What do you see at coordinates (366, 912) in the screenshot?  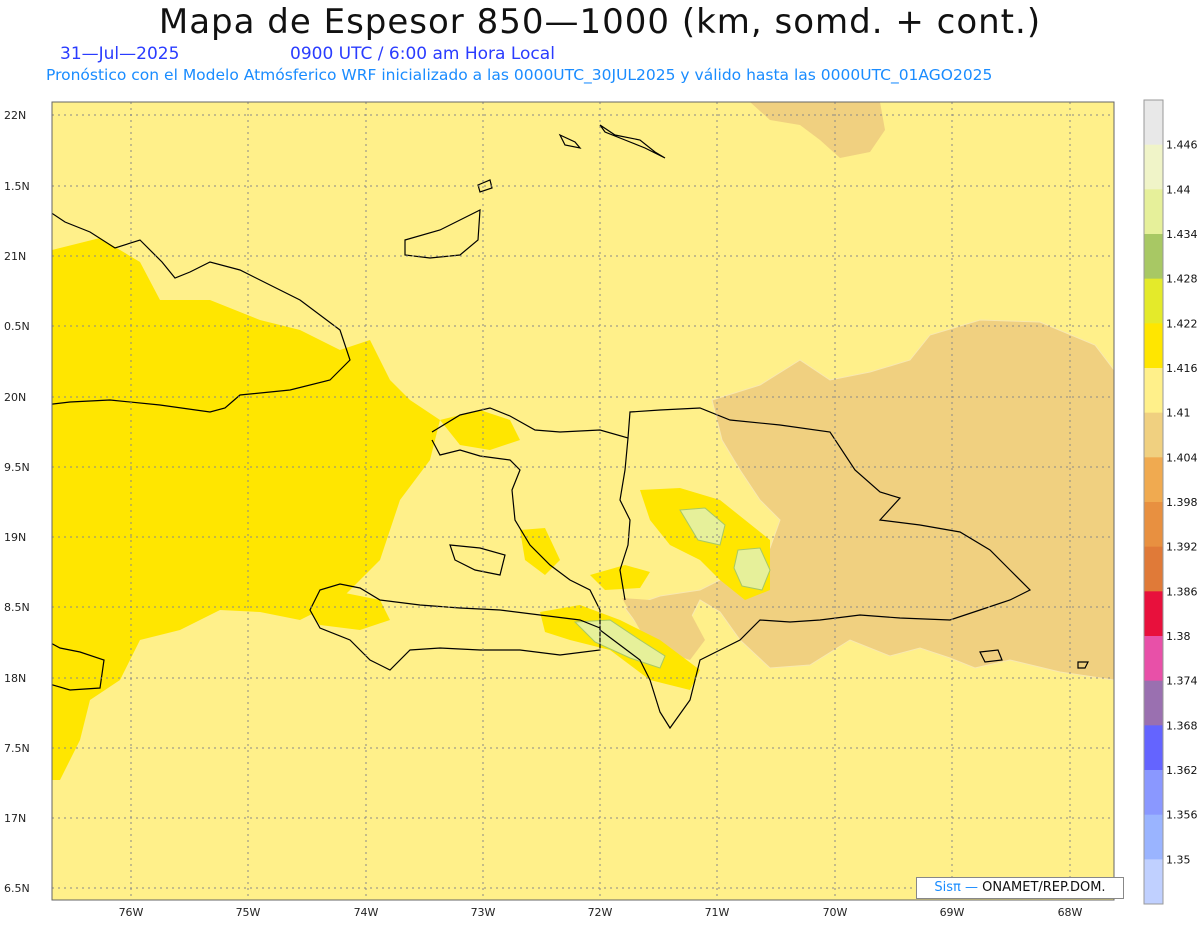 I see `x-label: 74W` at bounding box center [366, 912].